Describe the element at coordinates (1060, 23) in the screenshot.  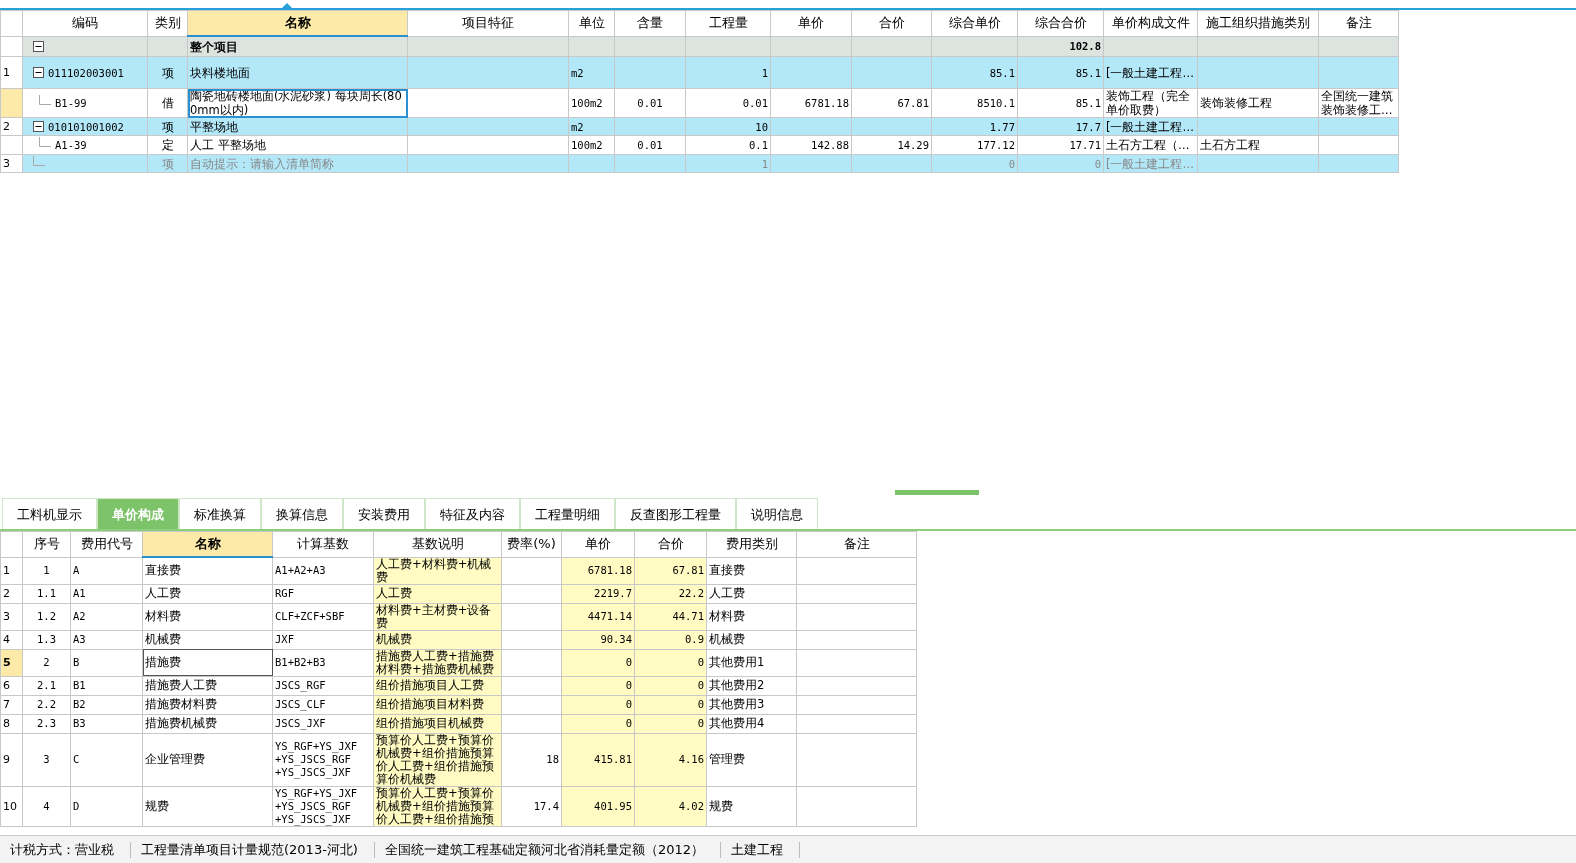
I see `column-header: 综合合价` at that location.